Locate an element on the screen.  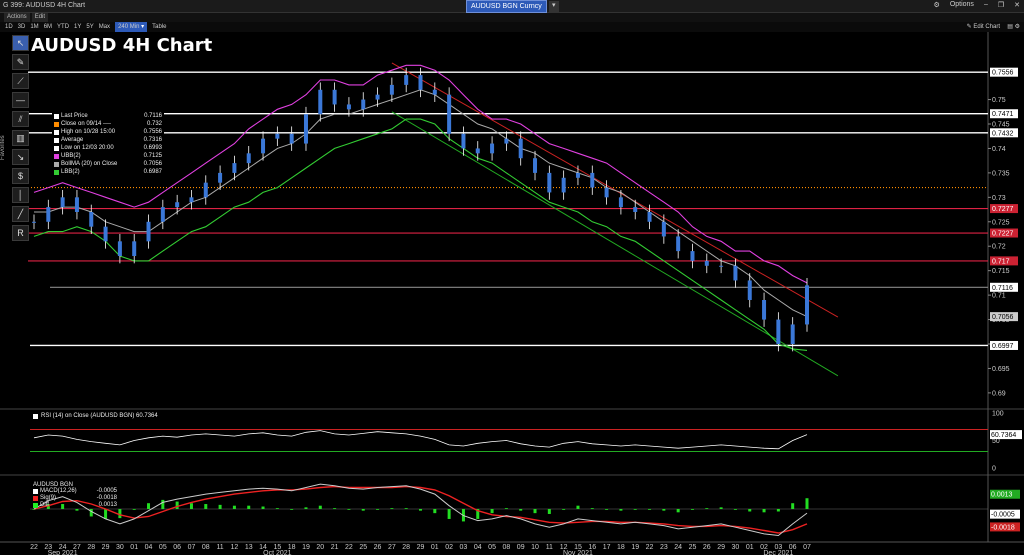
table-button: Table is located at coordinates (159, 27).